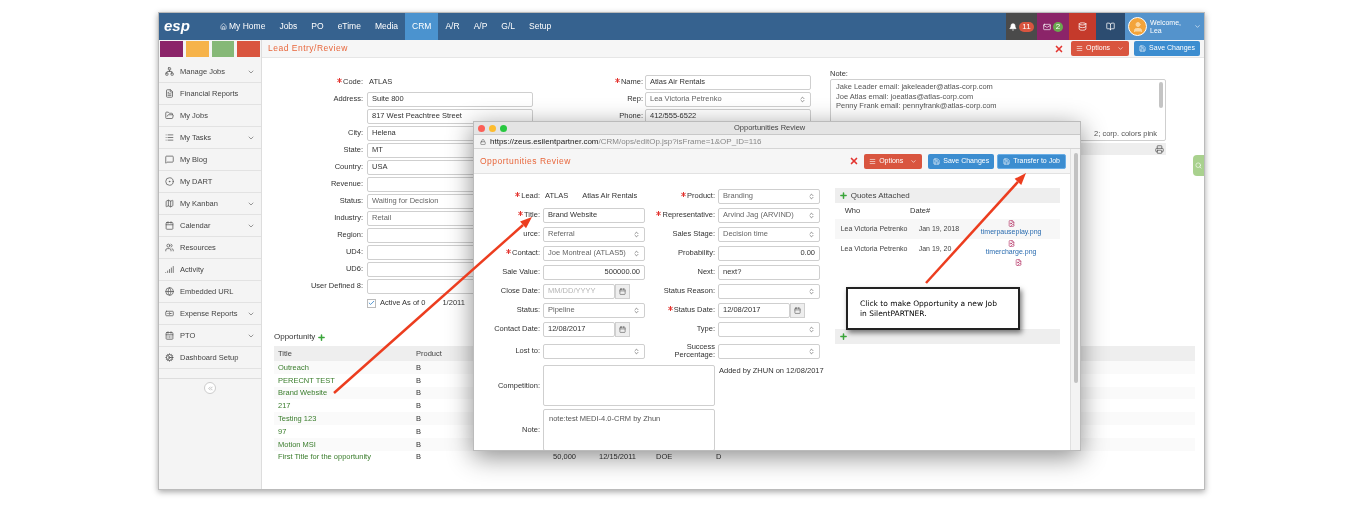  What do you see at coordinates (186, 26) in the screenshot?
I see `logo: esp` at bounding box center [186, 26].